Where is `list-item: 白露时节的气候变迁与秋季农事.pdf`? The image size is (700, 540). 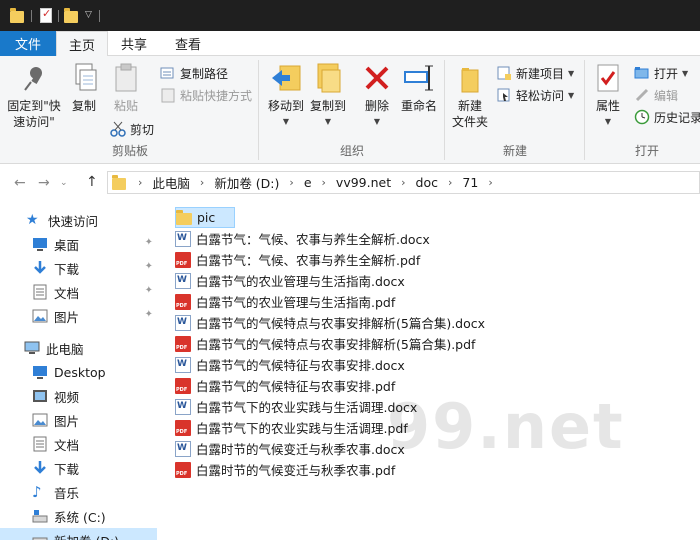
list-item: 白露时节的气候变迁与秋季农事.pdf is located at coordinates (285, 469).